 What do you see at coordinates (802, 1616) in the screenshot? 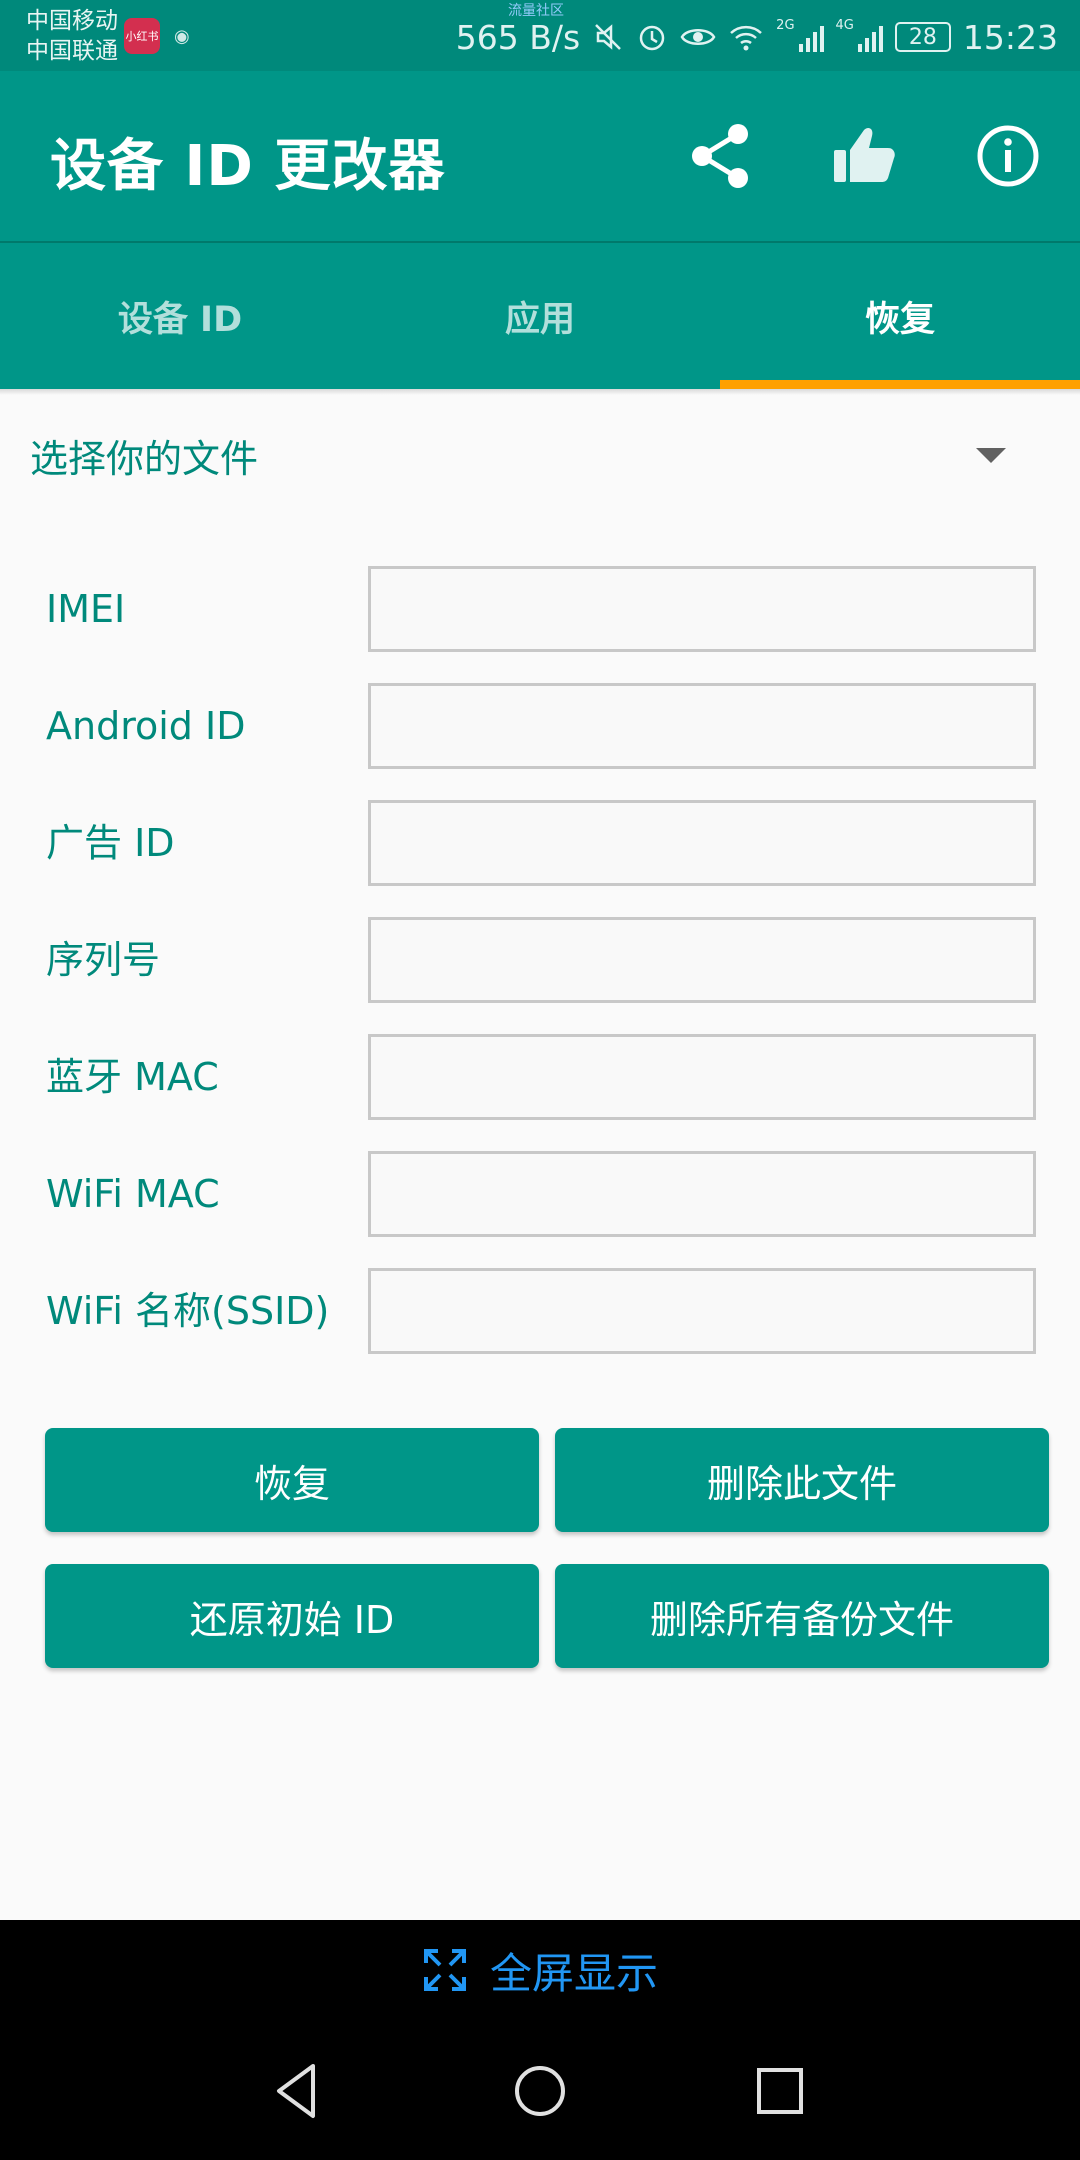
I see `delete-all-backups-button: 删除所有备份文件` at bounding box center [802, 1616].